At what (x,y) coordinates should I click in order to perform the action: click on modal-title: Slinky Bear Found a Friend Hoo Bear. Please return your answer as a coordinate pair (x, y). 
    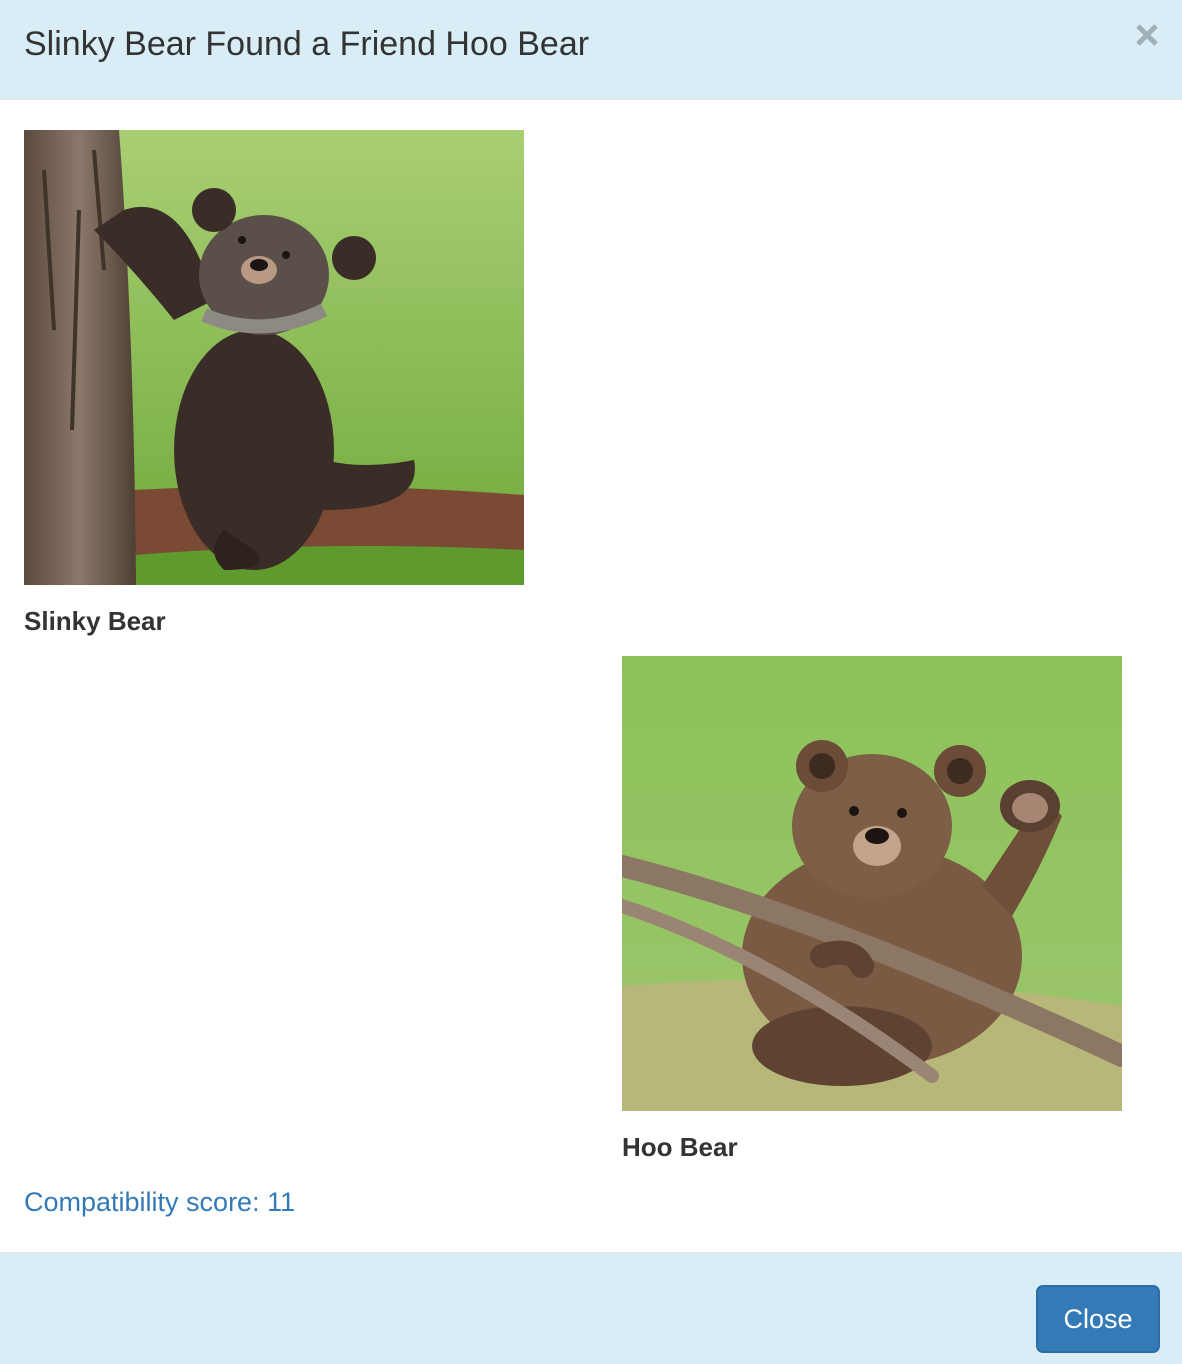
    Looking at the image, I should click on (307, 44).